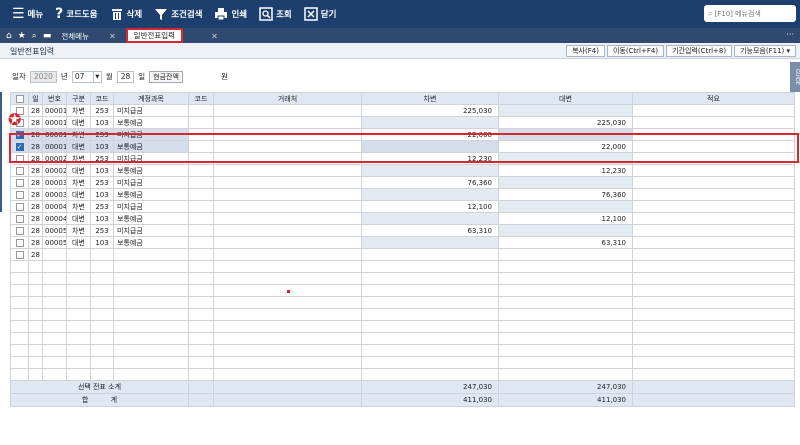 This screenshot has height=445, width=800. What do you see at coordinates (402, 182) in the screenshot?
I see `table-row: 28 00003 차변 253 미지급금 76,360` at bounding box center [402, 182].